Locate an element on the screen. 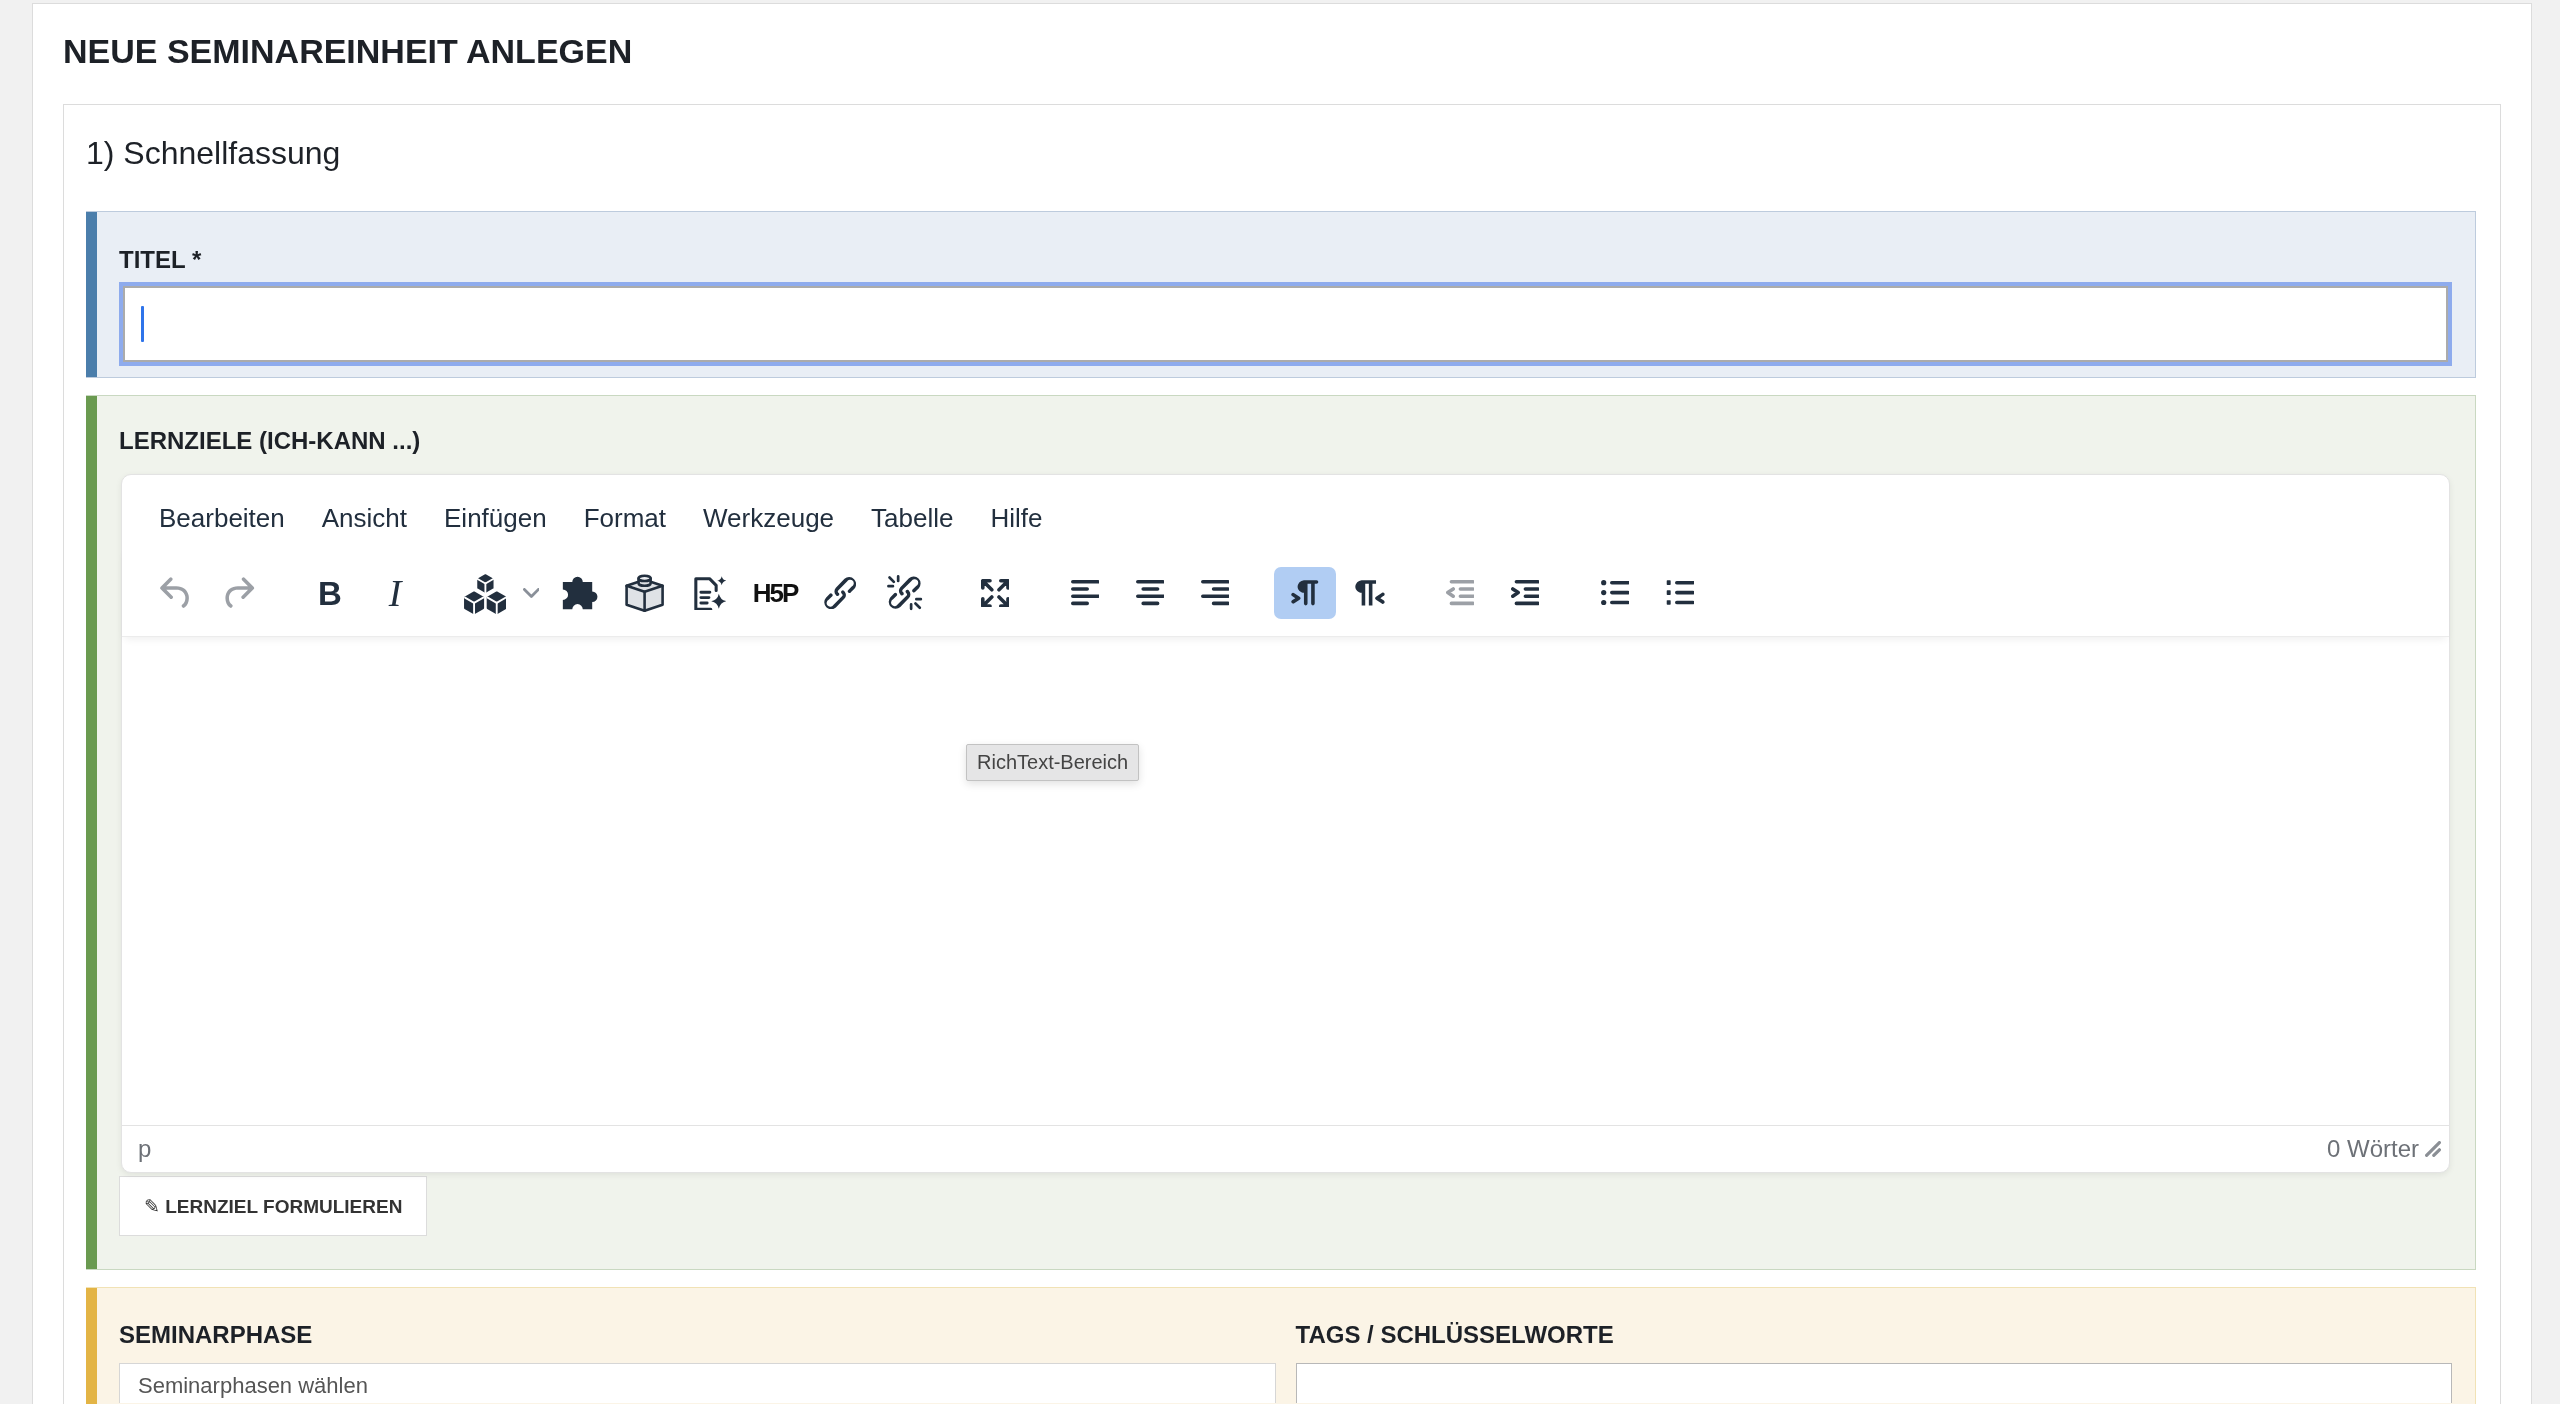 This screenshot has height=1404, width=2560. menu-item: Tabelle is located at coordinates (912, 518).